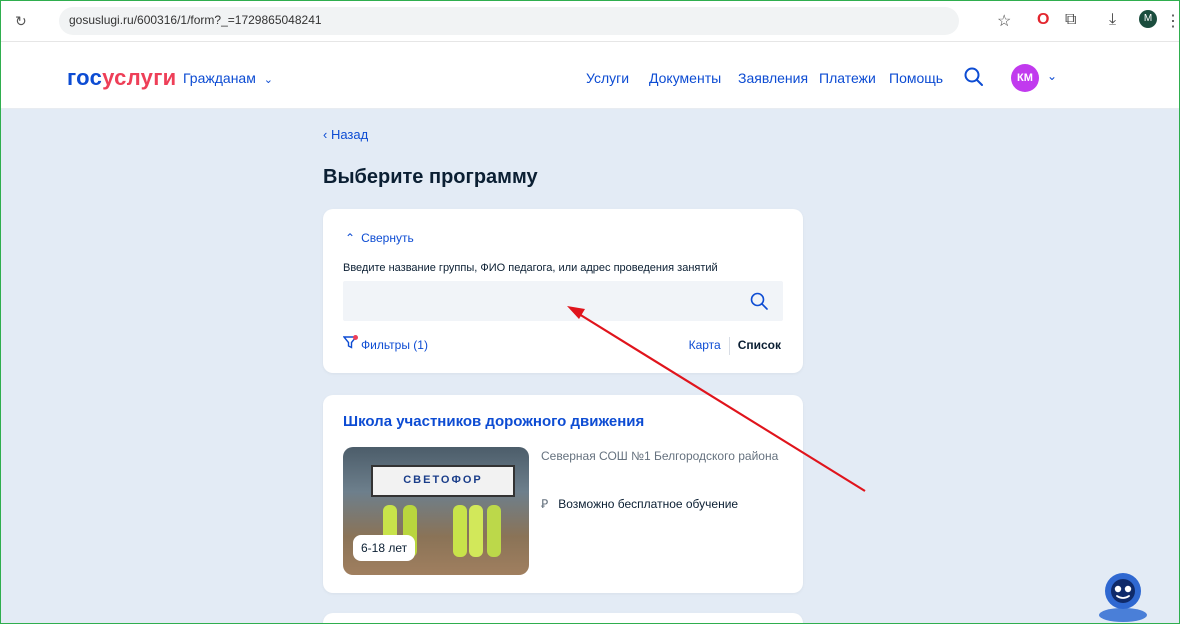 The height and width of the screenshot is (626, 1182). I want to click on citizens-dropdown: Гражданам ⌄, so click(228, 78).